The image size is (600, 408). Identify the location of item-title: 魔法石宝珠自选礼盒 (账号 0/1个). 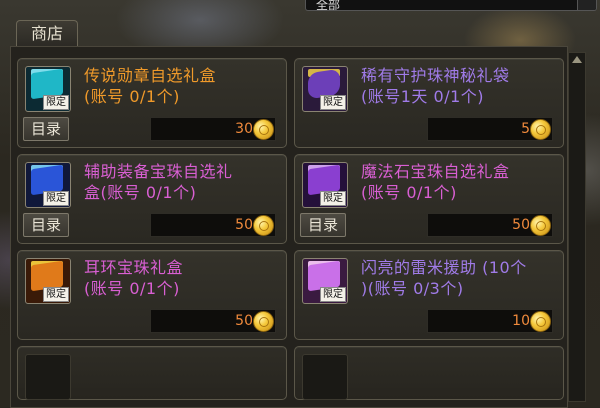
(459, 182).